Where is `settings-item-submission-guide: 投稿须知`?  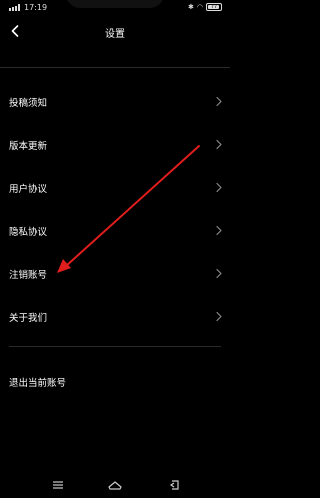 settings-item-submission-guide: 投稿须知 is located at coordinates (115, 101).